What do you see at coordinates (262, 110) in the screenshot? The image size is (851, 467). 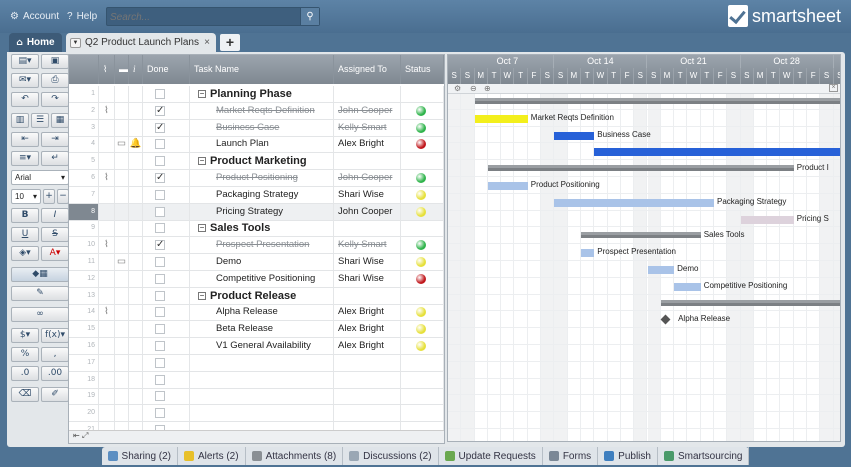 I see `task-cell: Market Reqts Definition` at bounding box center [262, 110].